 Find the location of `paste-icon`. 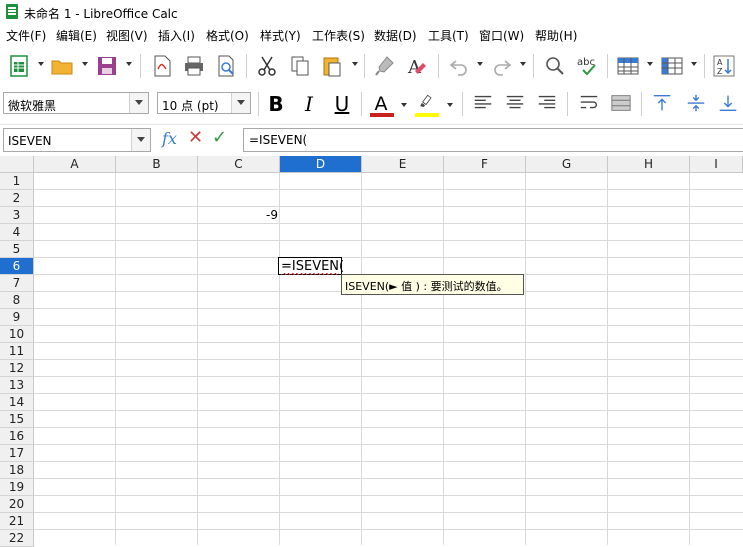

paste-icon is located at coordinates (332, 66).